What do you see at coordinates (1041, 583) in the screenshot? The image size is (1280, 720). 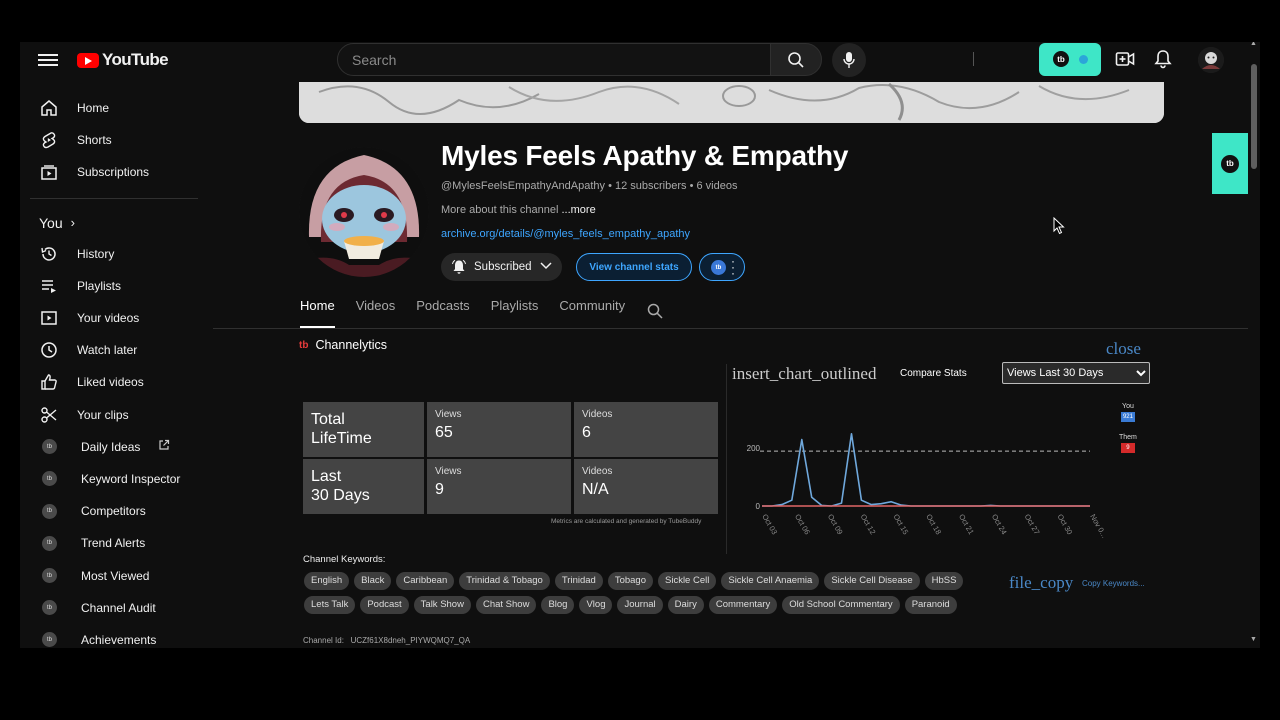 I see `file-copy-icon: file_copy` at bounding box center [1041, 583].